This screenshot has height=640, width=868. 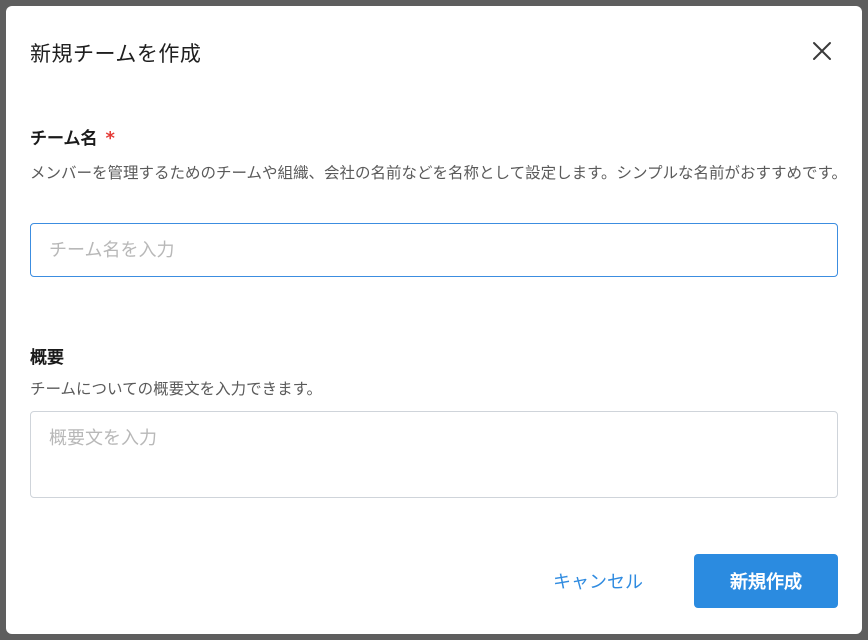 I want to click on team-name-label: チーム名 *, so click(x=72, y=136).